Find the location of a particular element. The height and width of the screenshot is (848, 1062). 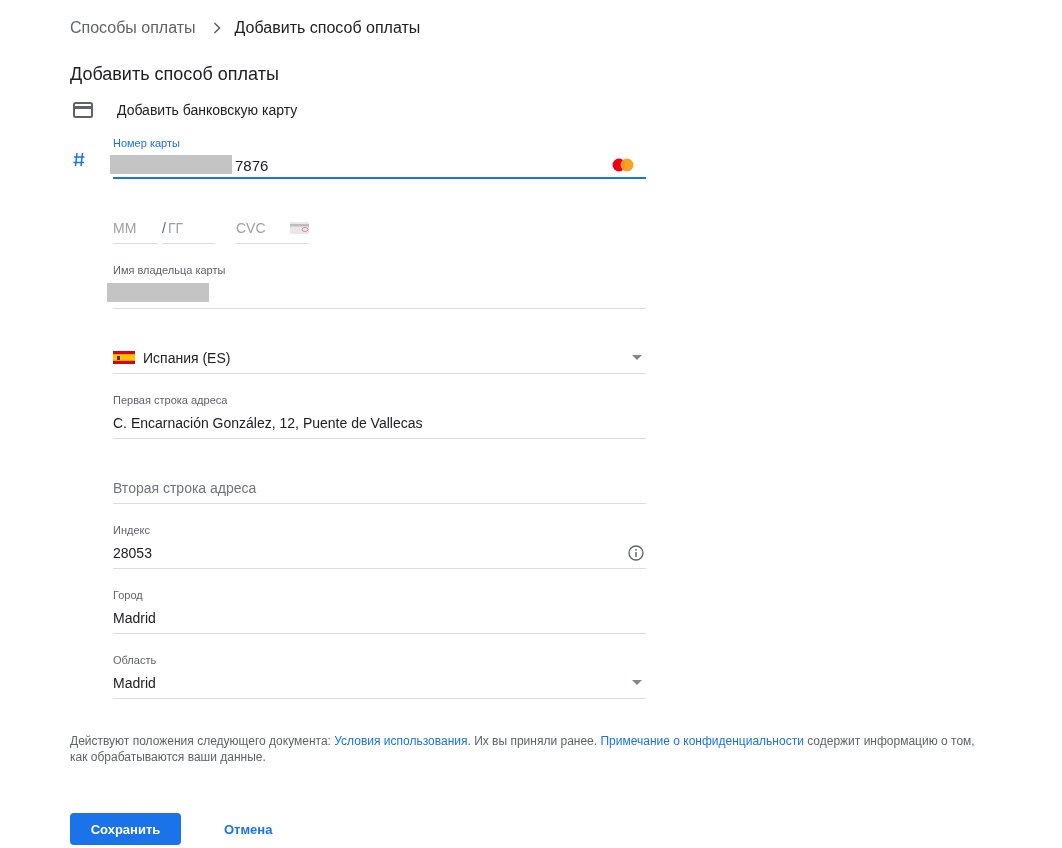

breadcrumb-current: Добавить способ оплаты is located at coordinates (327, 28).